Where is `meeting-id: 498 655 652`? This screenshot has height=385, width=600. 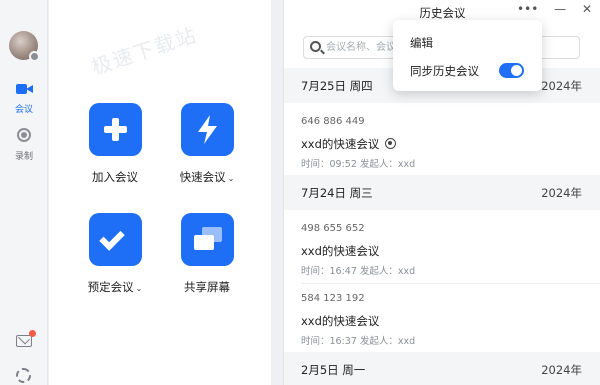 meeting-id: 498 655 652 is located at coordinates (333, 228).